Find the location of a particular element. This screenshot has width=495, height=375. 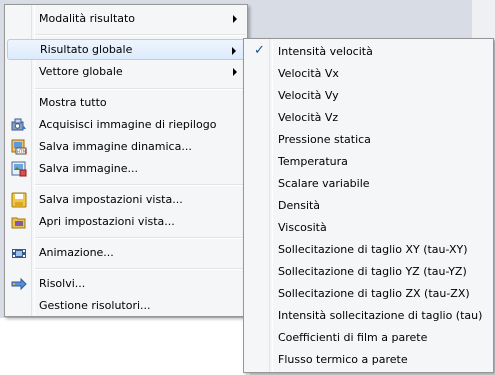

submenu-item-static-pressure: Pressione statica is located at coordinates (368, 139).